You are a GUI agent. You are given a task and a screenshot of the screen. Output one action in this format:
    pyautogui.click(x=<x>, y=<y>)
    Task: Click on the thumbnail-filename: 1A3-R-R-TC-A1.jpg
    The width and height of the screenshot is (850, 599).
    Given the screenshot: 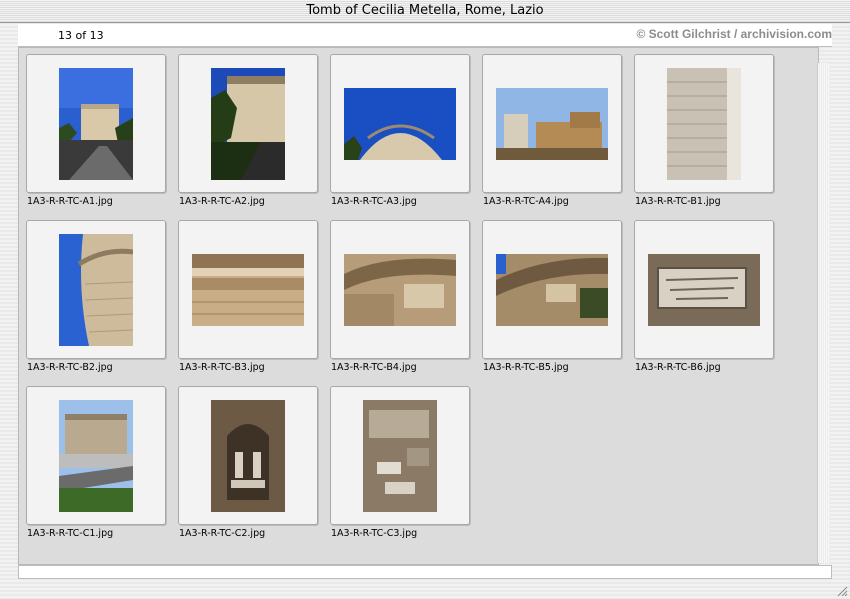 What is the action you would take?
    pyautogui.click(x=70, y=201)
    